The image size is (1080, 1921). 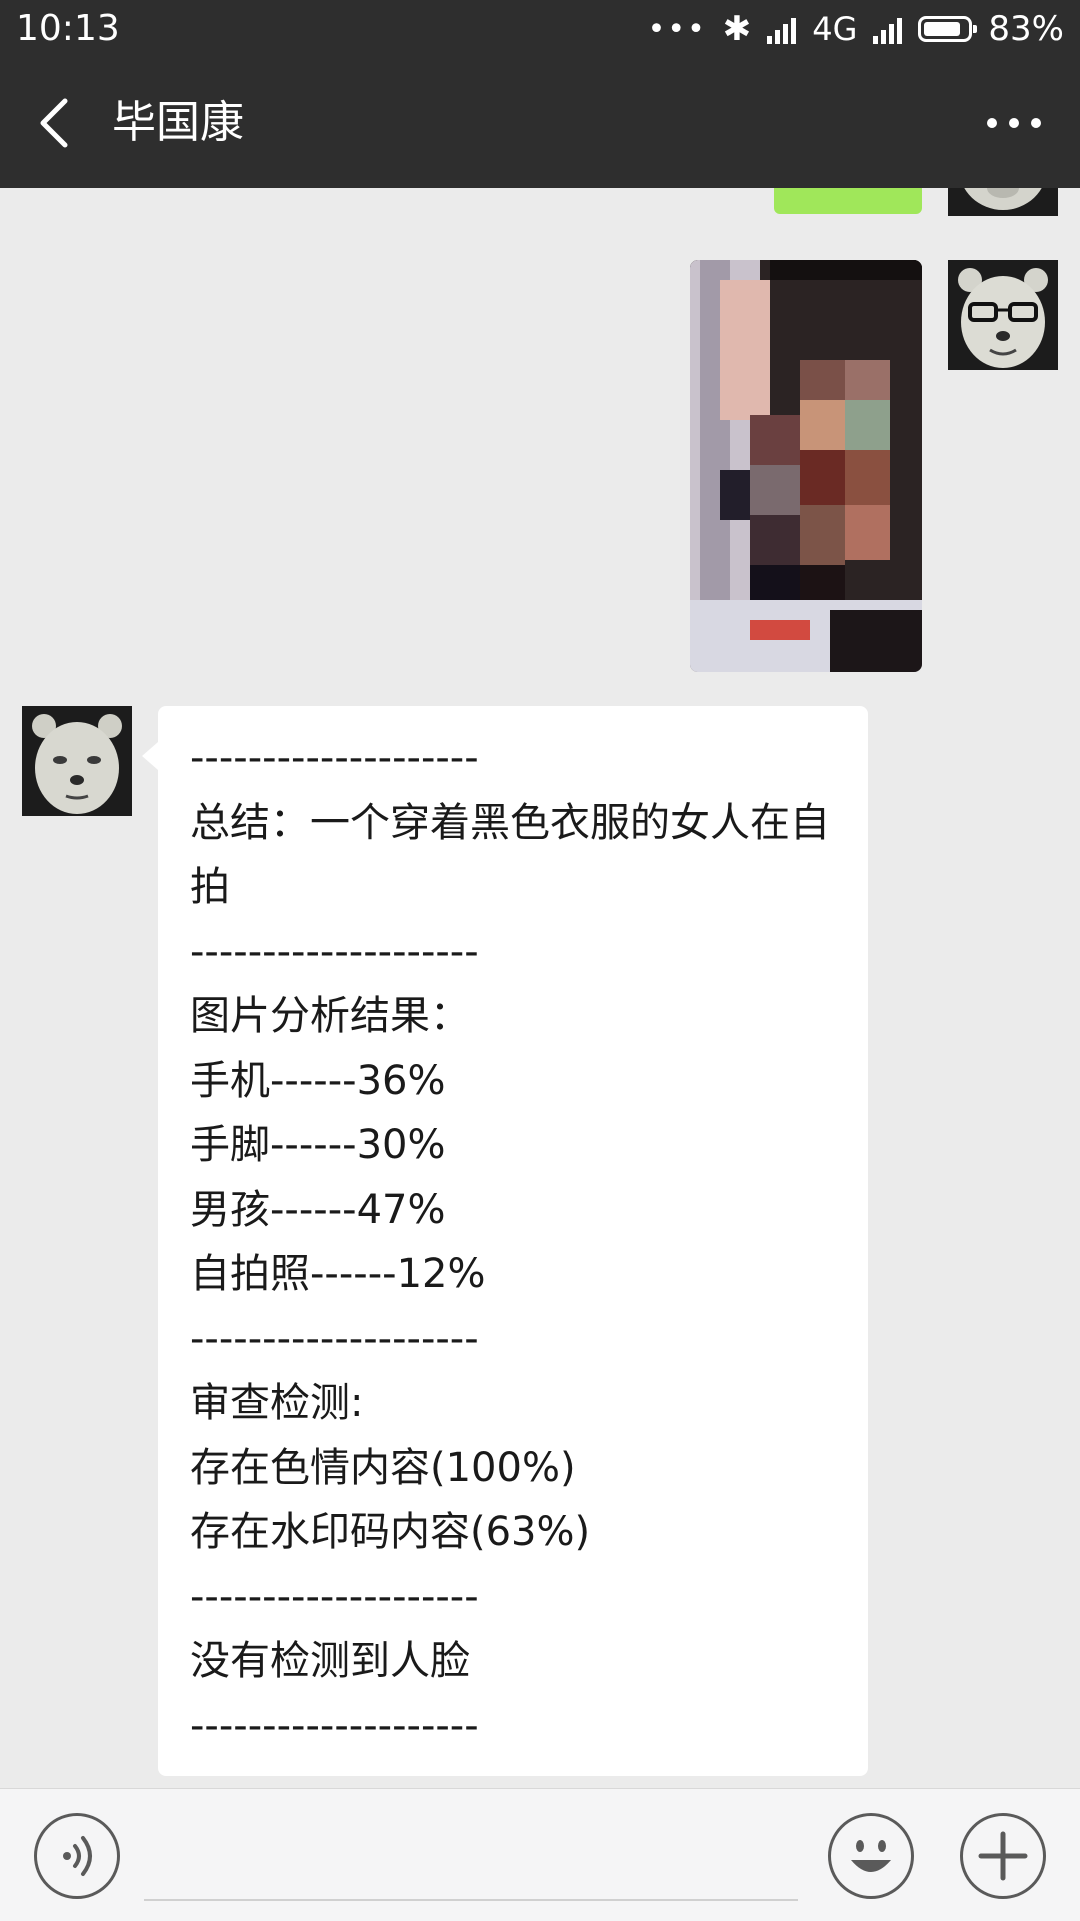 I want to click on bear-face-avatar-icon, so click(x=77, y=761).